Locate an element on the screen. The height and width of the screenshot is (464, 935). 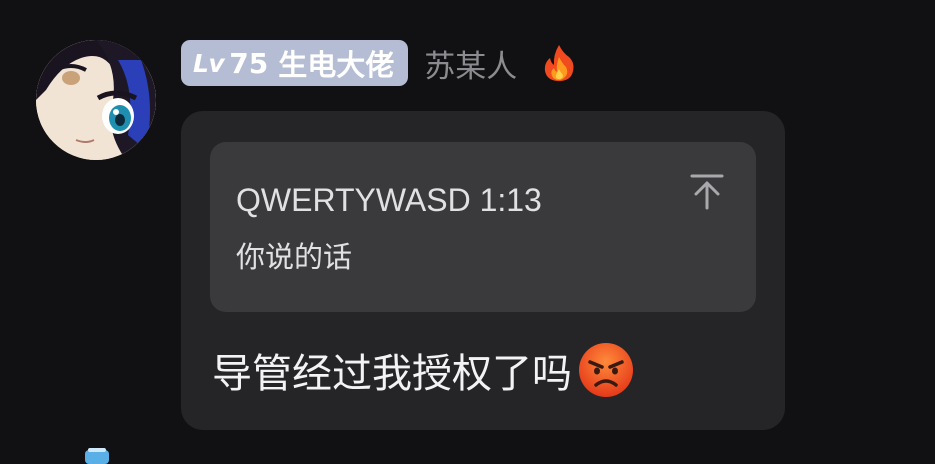
quote-text: 你说的话 is located at coordinates (294, 257).